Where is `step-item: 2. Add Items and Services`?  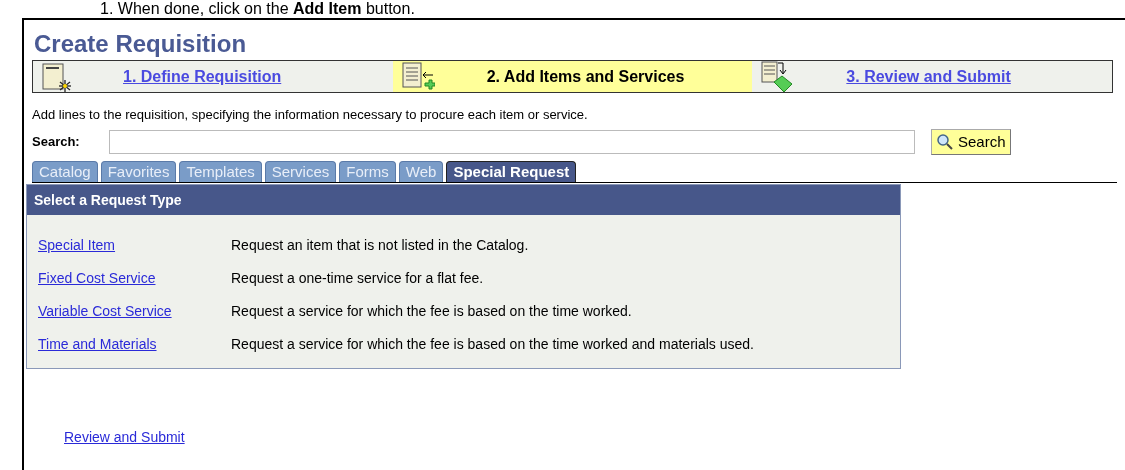 step-item: 2. Add Items and Services is located at coordinates (572, 76).